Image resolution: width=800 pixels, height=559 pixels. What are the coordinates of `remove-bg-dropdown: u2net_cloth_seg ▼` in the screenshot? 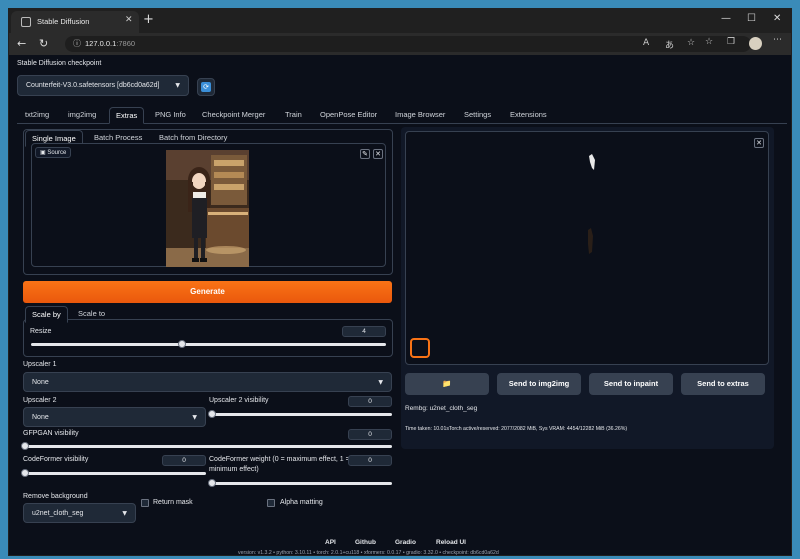 It's located at (79, 513).